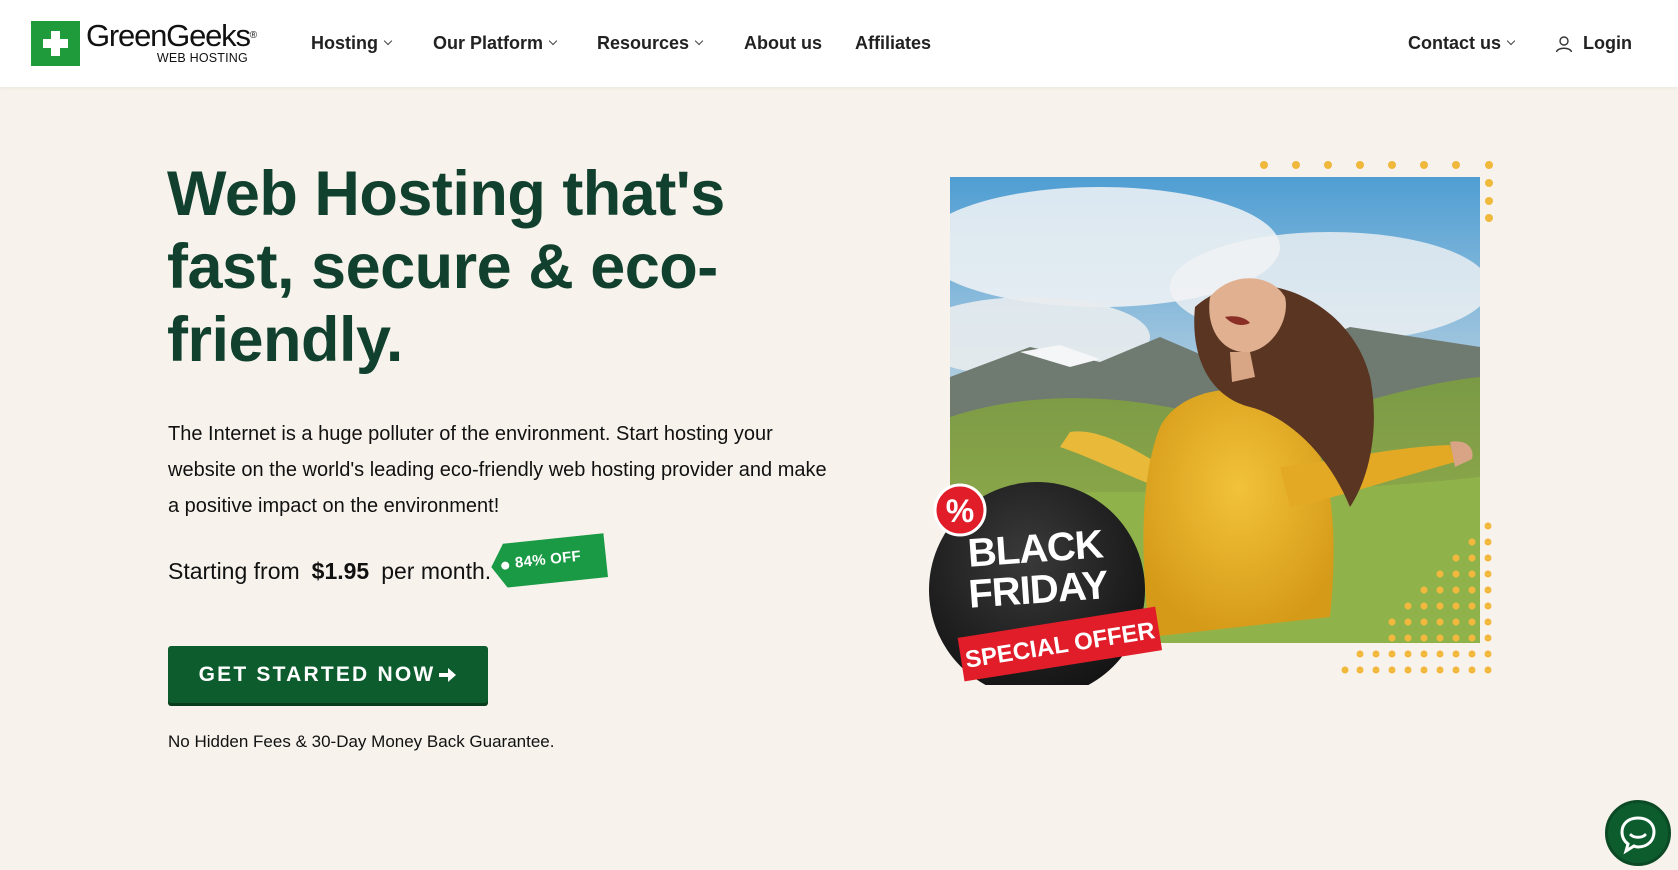 This screenshot has width=1678, height=870. I want to click on login-link: Login, so click(1593, 43).